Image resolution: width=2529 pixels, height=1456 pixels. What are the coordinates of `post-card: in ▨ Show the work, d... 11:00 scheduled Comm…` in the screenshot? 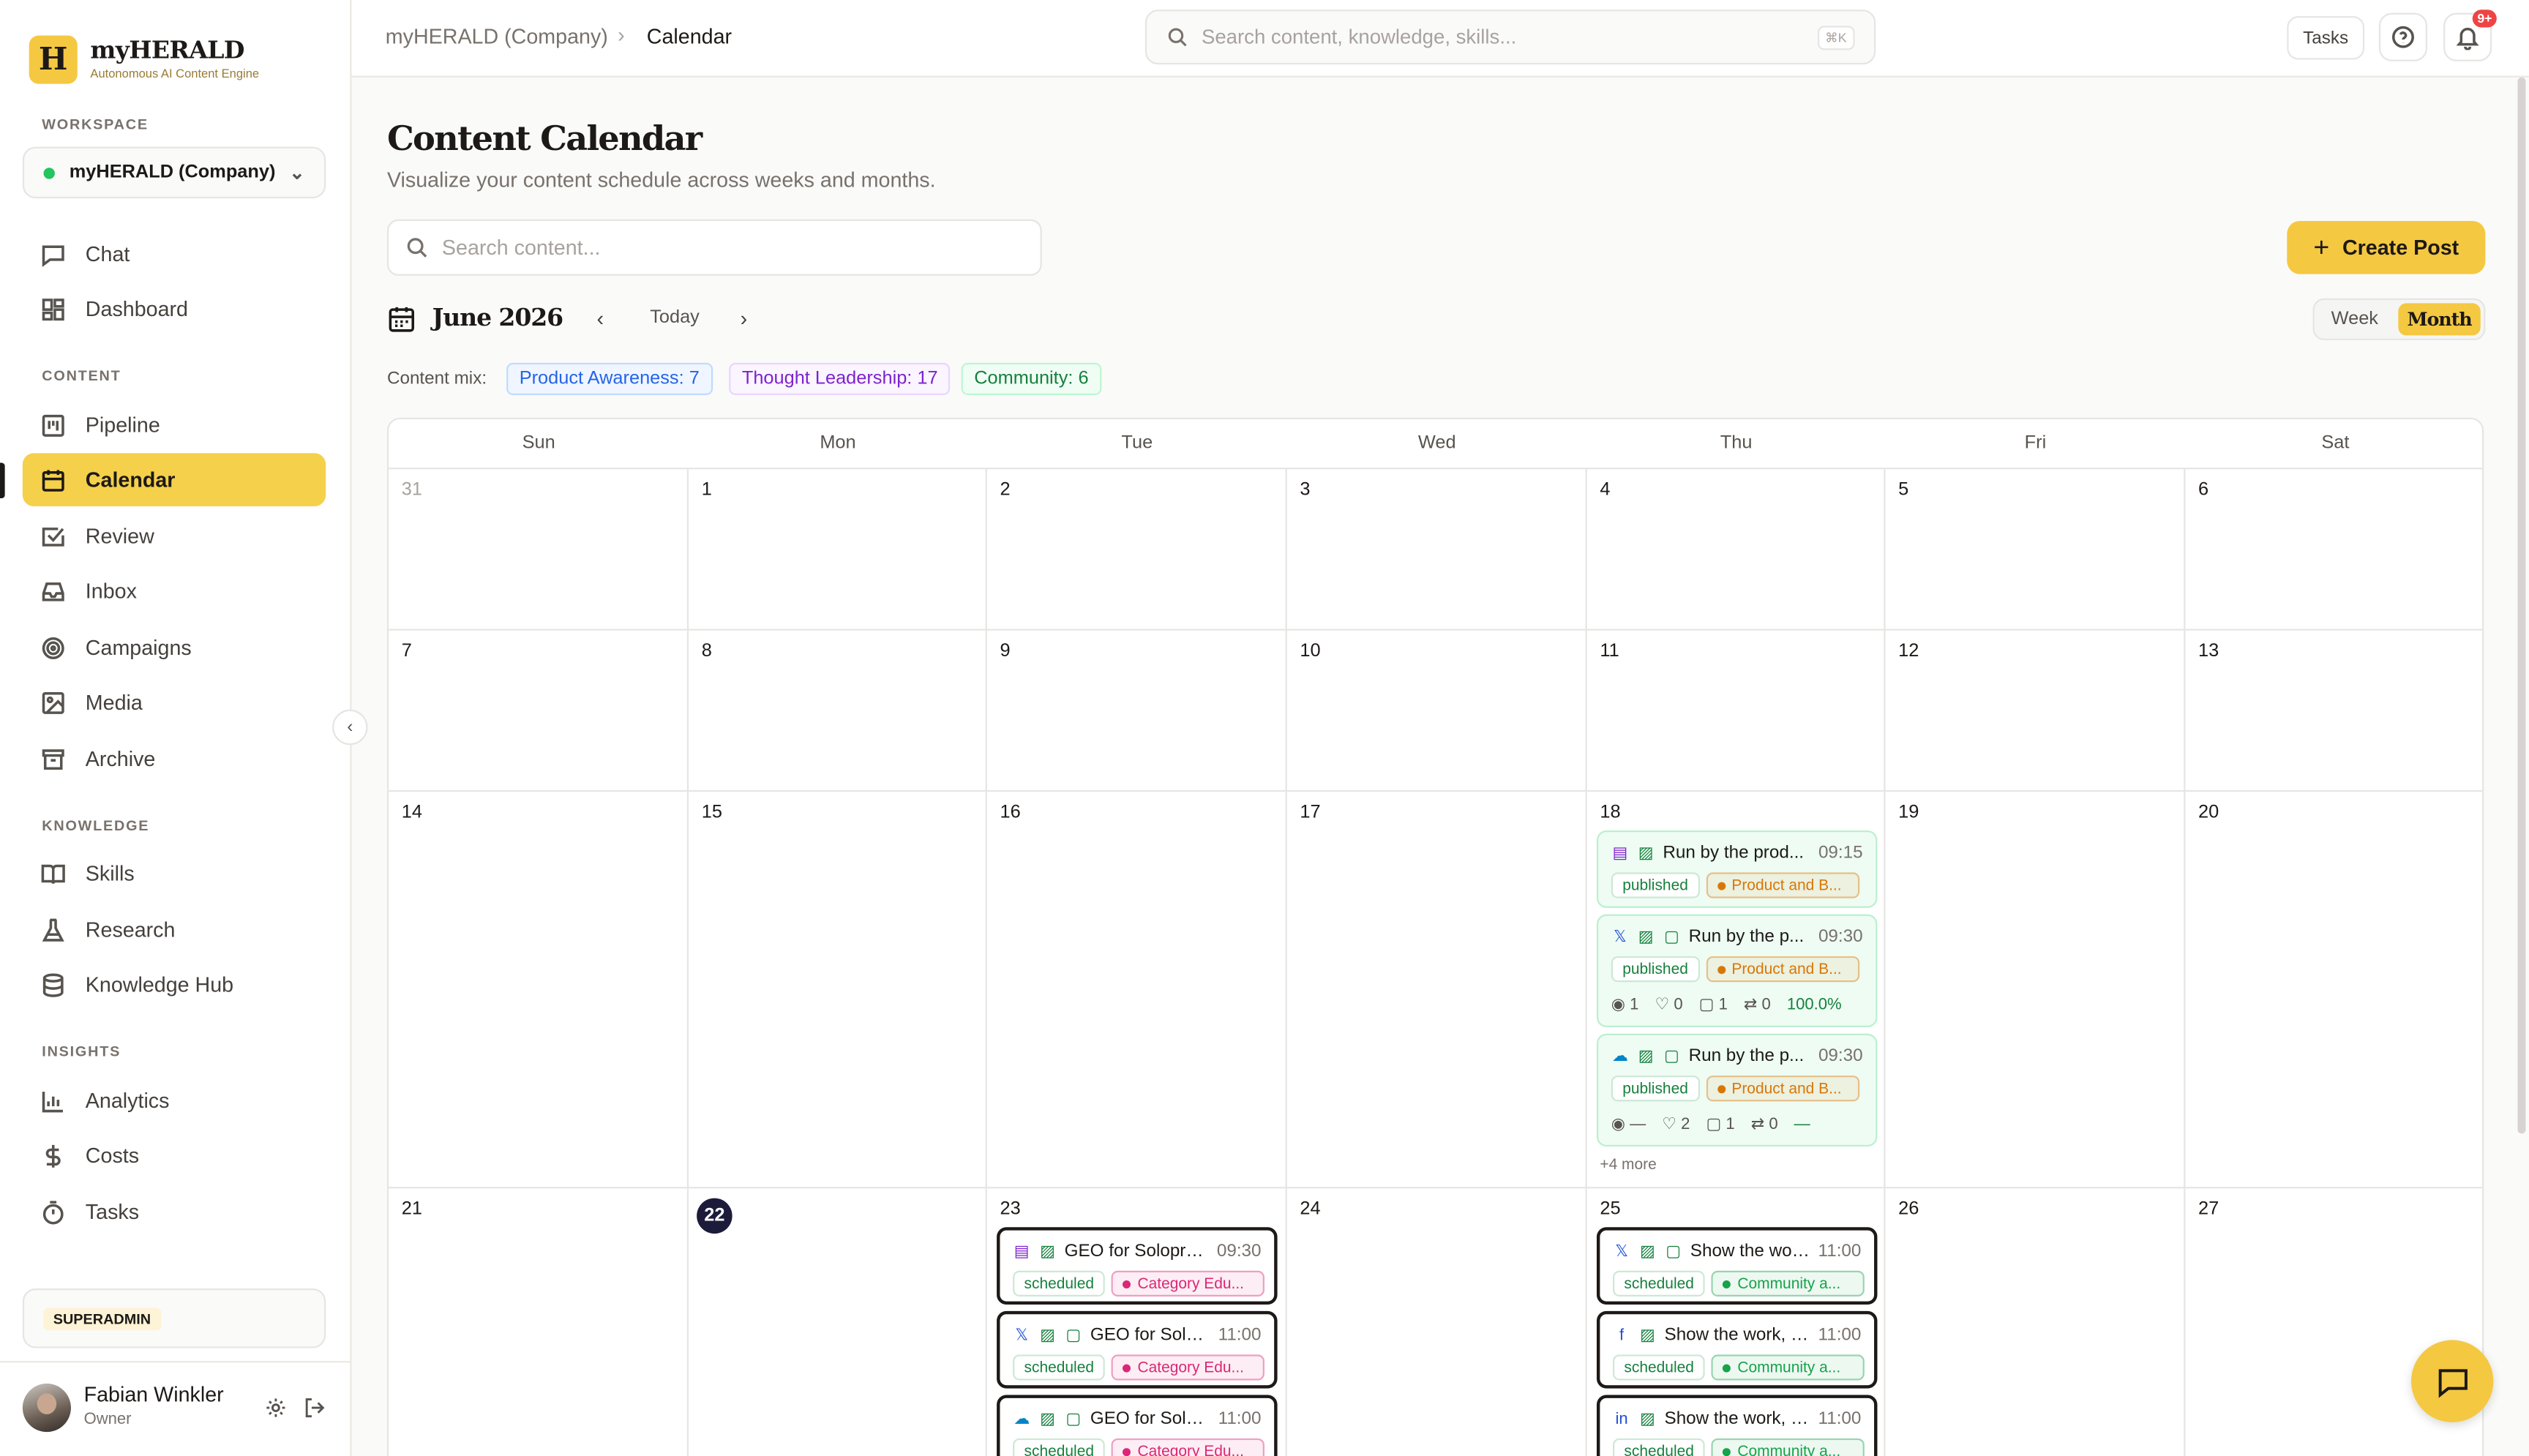 It's located at (1737, 1425).